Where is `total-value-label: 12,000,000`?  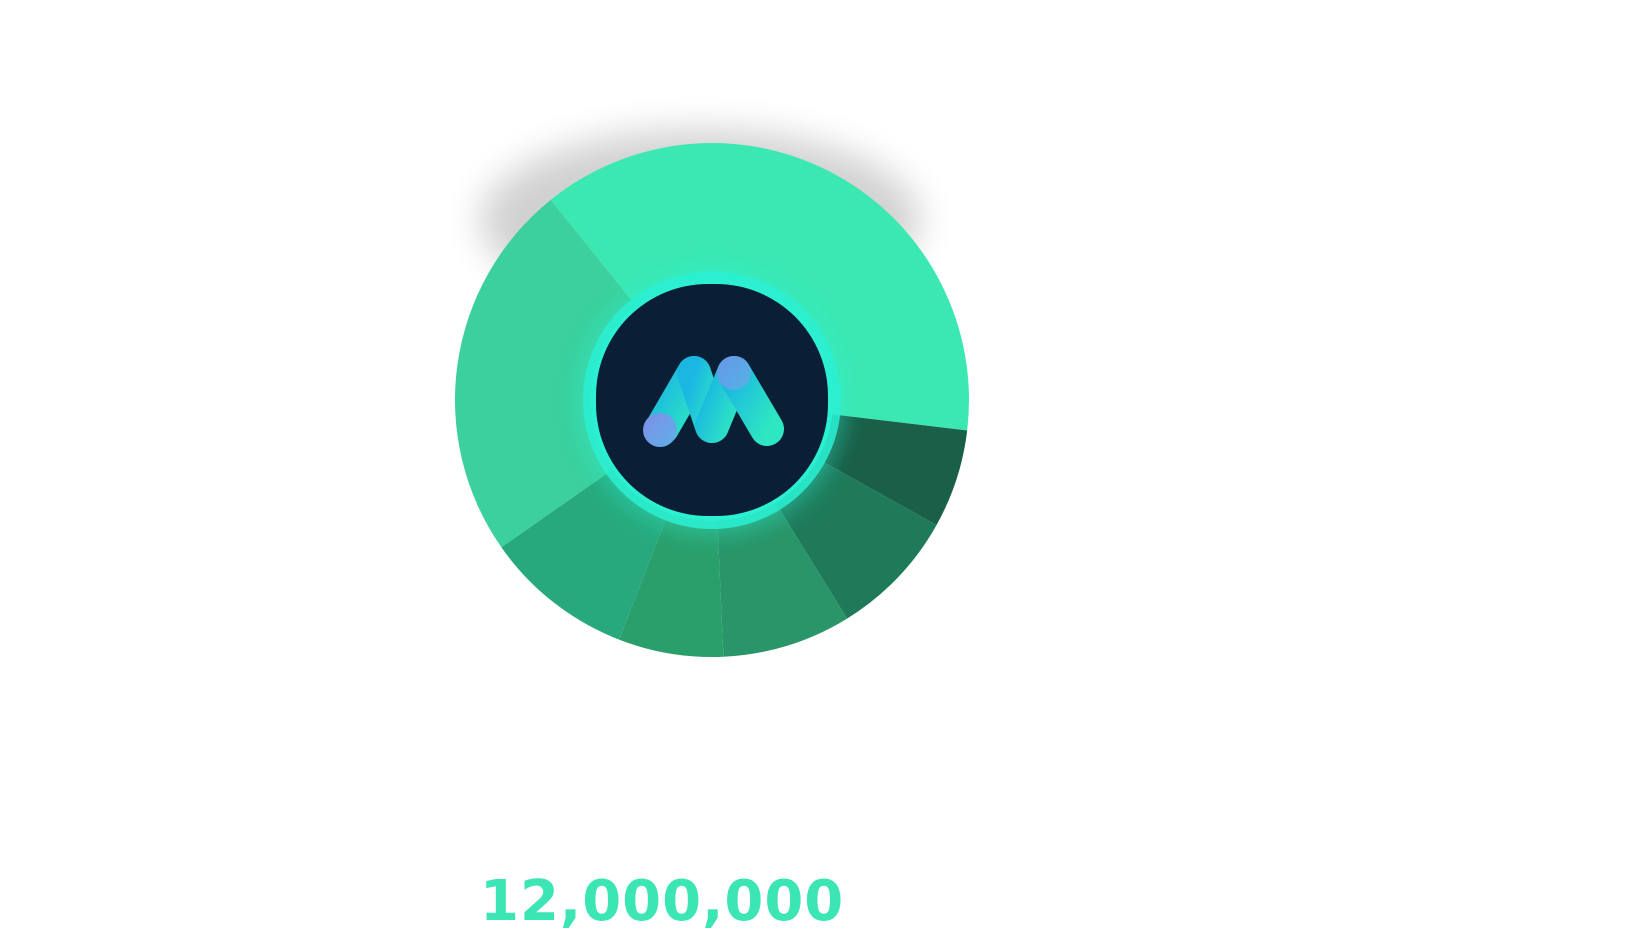 total-value-label: 12,000,000 is located at coordinates (662, 901).